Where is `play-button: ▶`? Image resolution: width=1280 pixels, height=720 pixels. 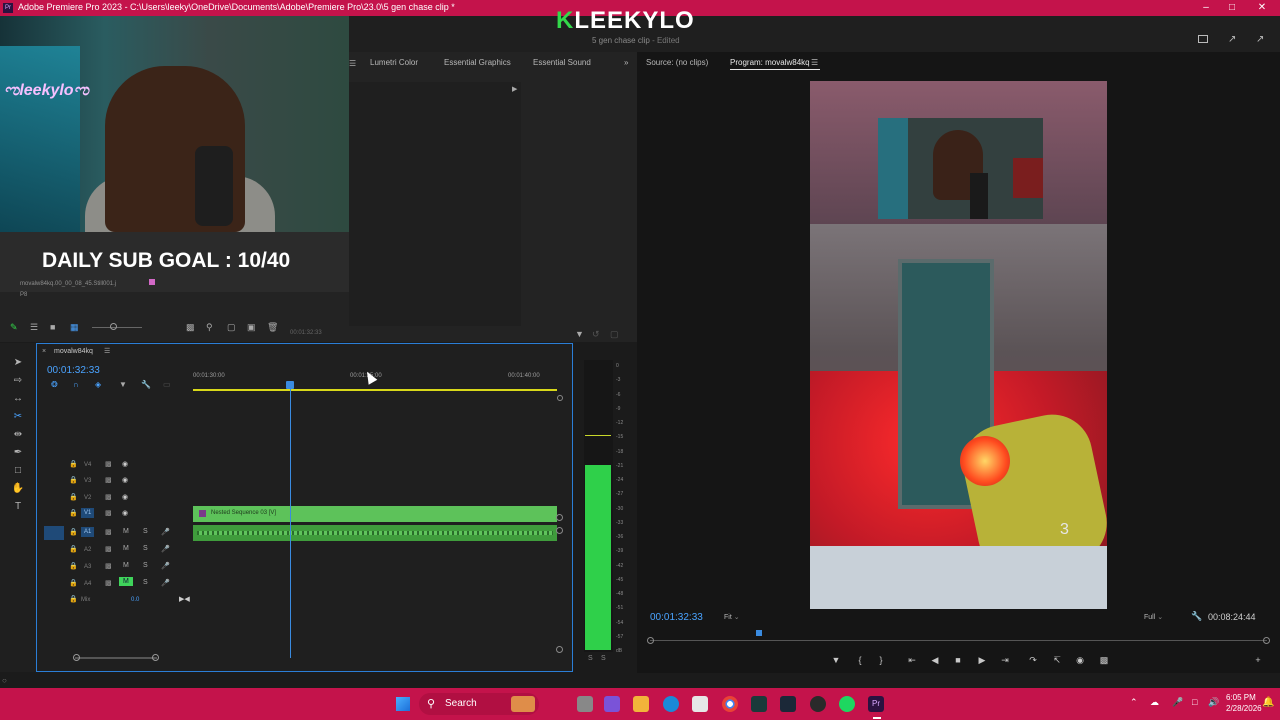 play-button: ▶ is located at coordinates (982, 660).